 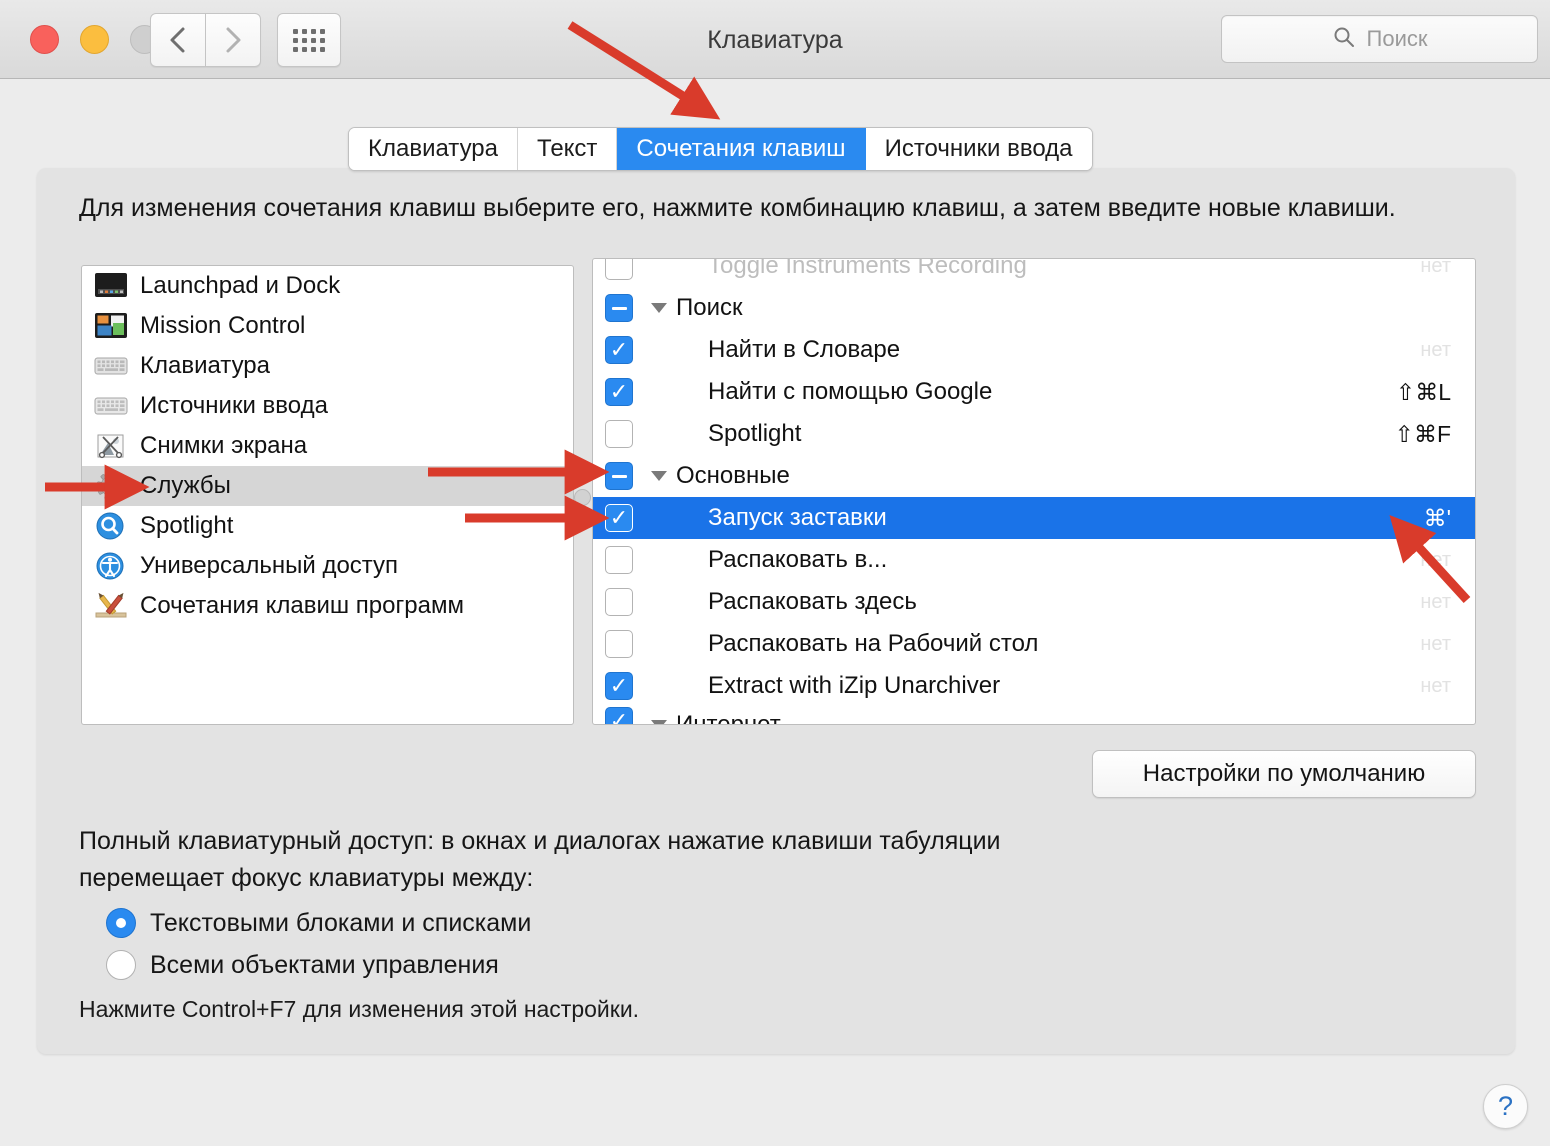 What do you see at coordinates (111, 326) in the screenshot?
I see `mission-control-icon` at bounding box center [111, 326].